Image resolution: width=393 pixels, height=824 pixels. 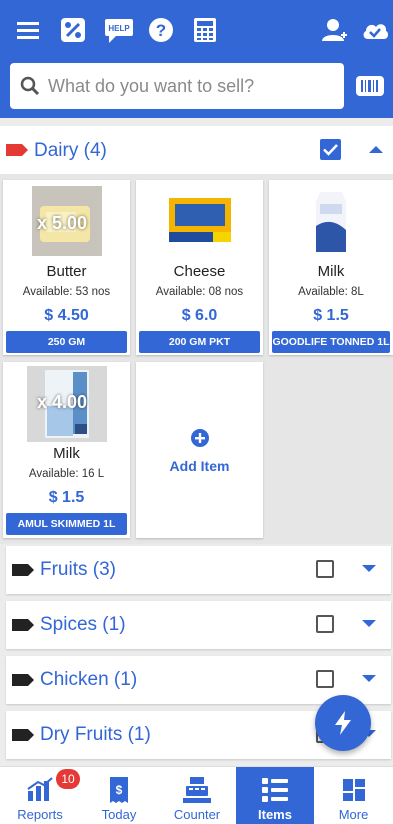 What do you see at coordinates (40, 814) in the screenshot?
I see `nav-label: Reports` at bounding box center [40, 814].